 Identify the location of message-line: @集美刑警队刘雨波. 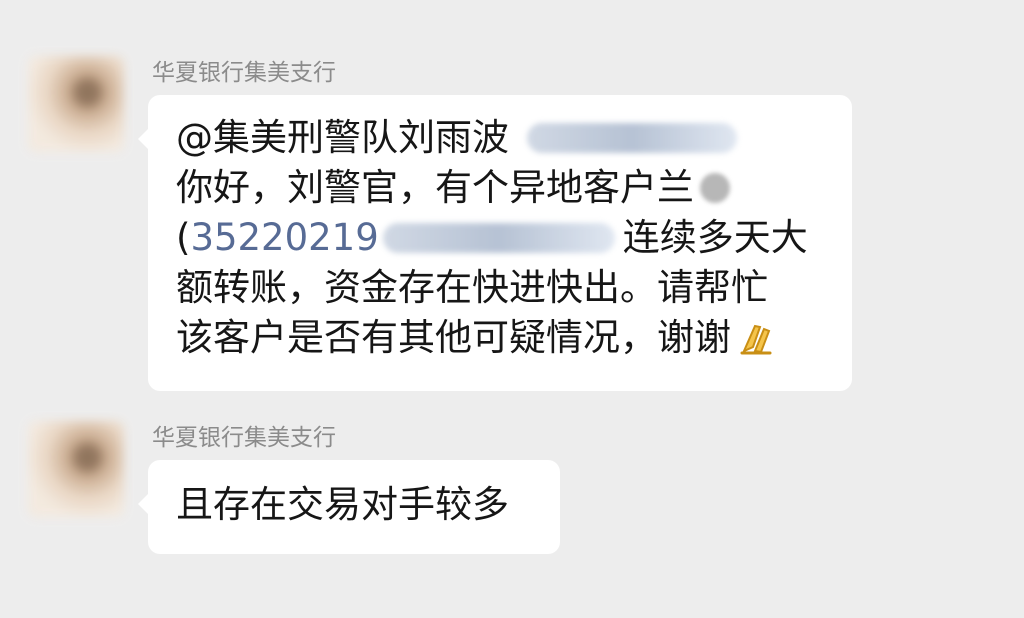
(500, 138).